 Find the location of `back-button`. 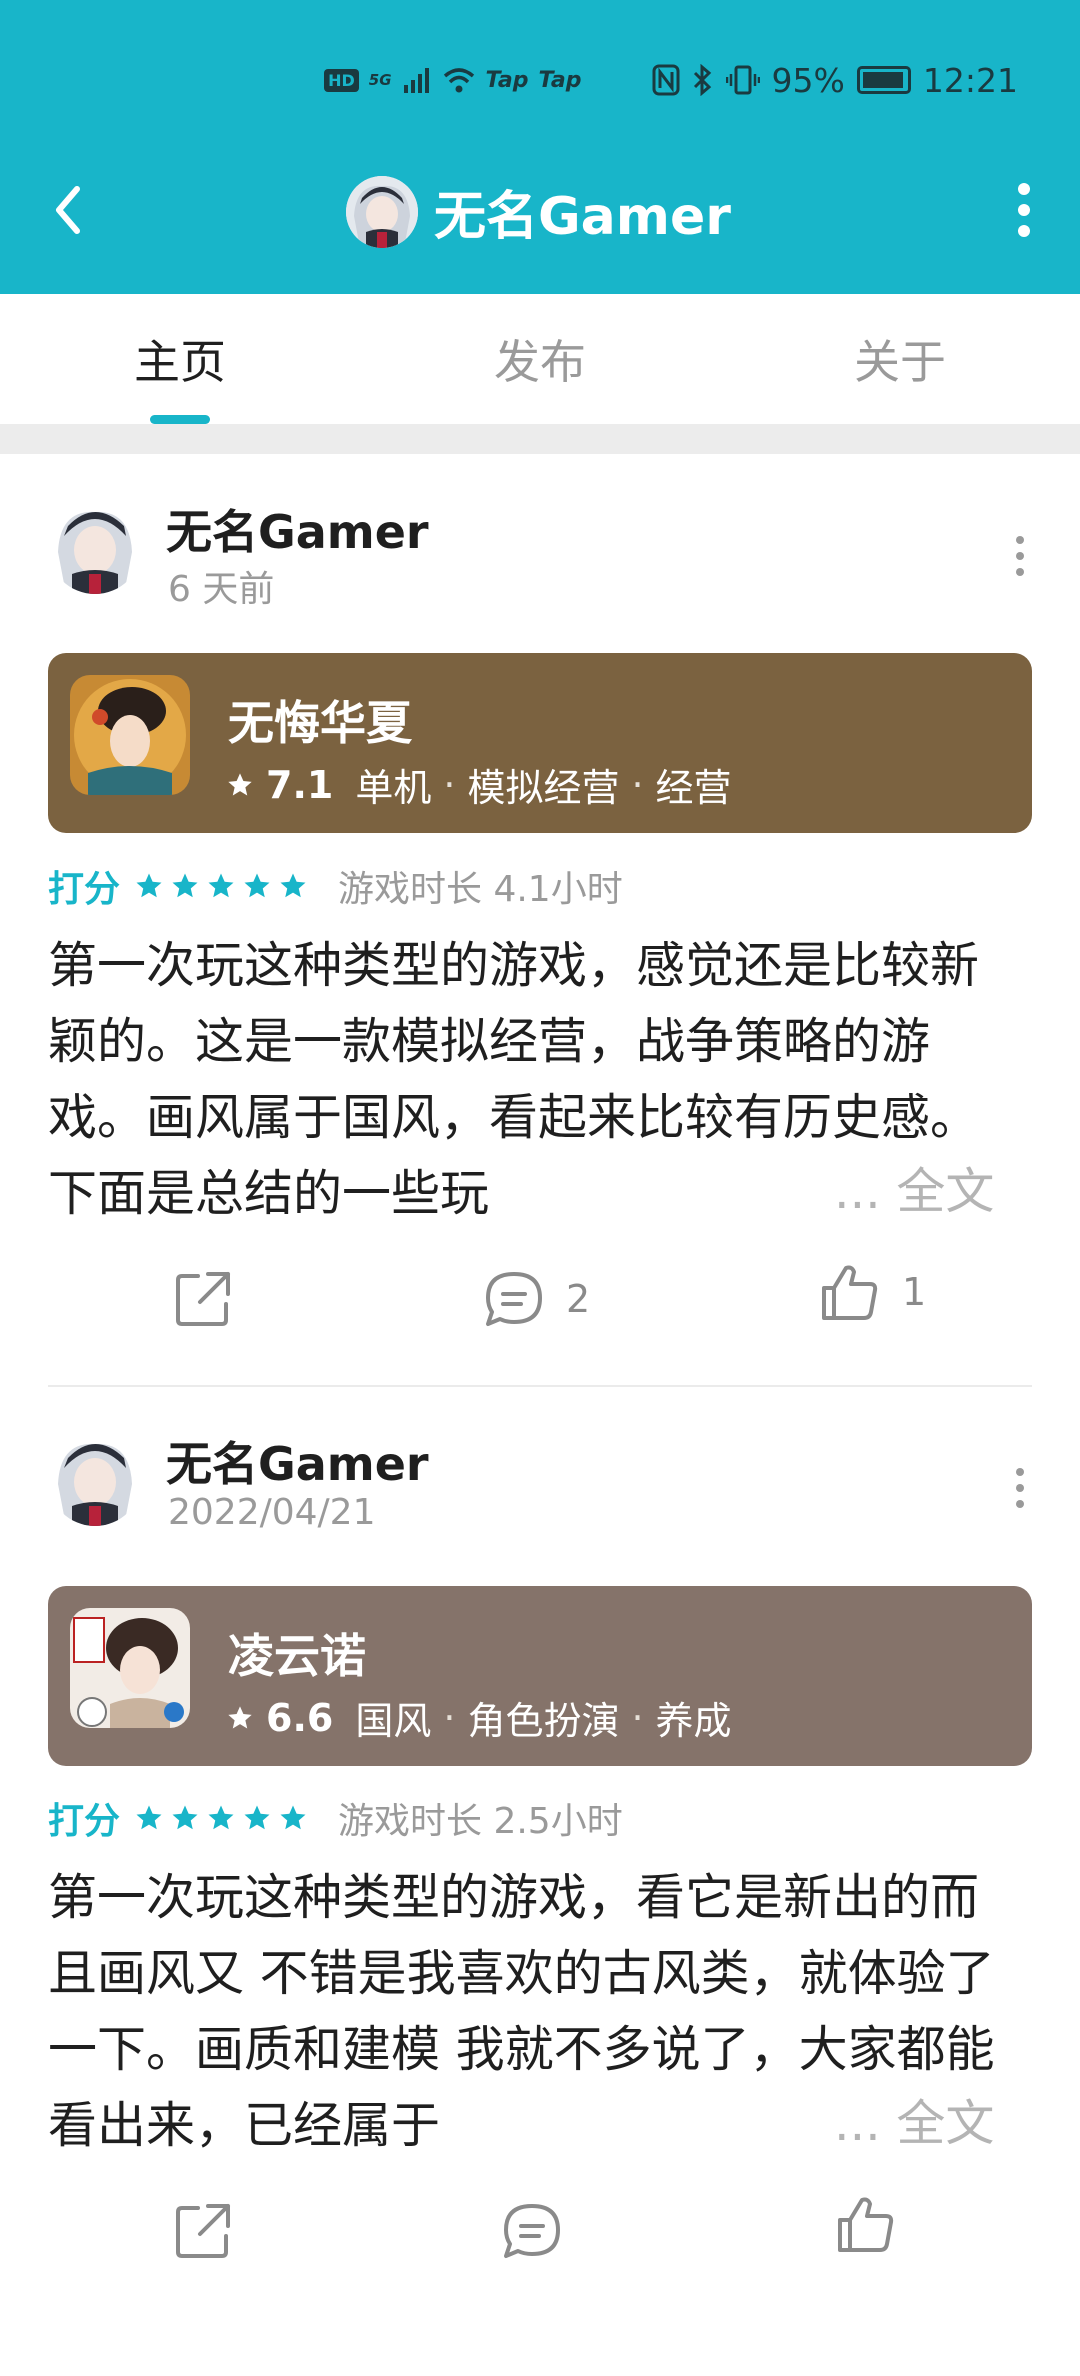

back-button is located at coordinates (68, 210).